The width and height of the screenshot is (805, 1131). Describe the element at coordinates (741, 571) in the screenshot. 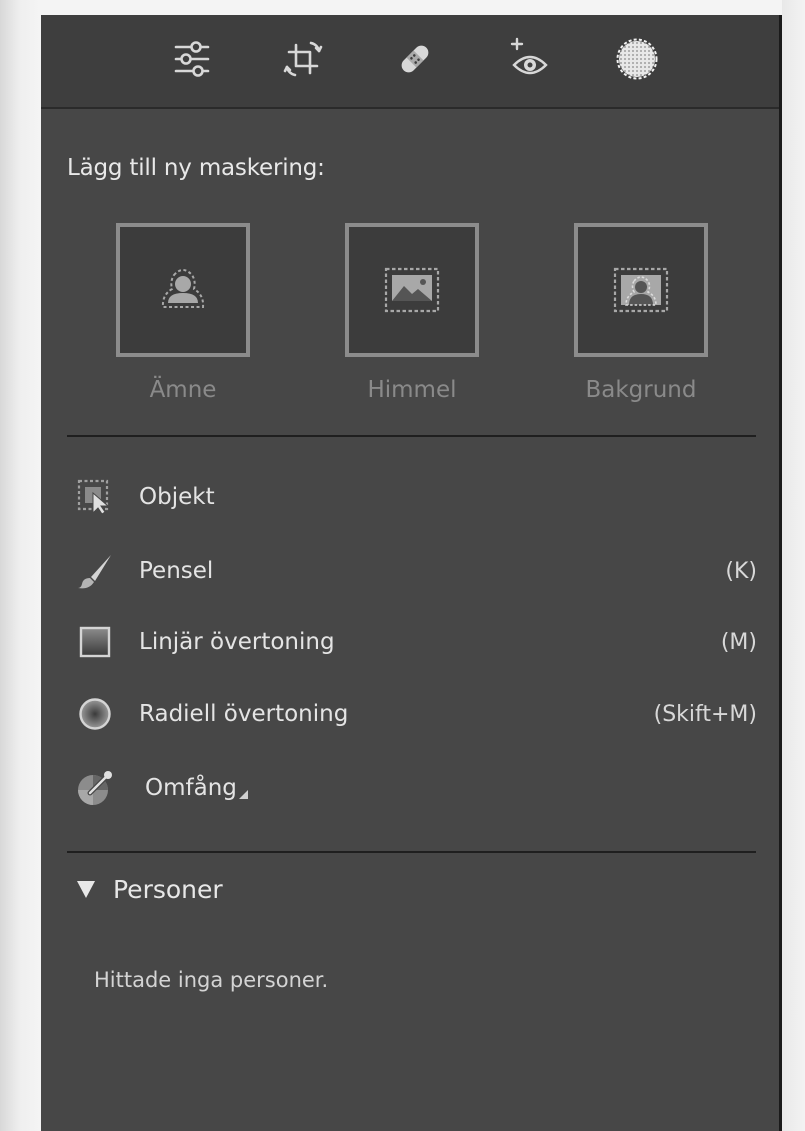

I see `menu-item-shortcut: (K)` at that location.